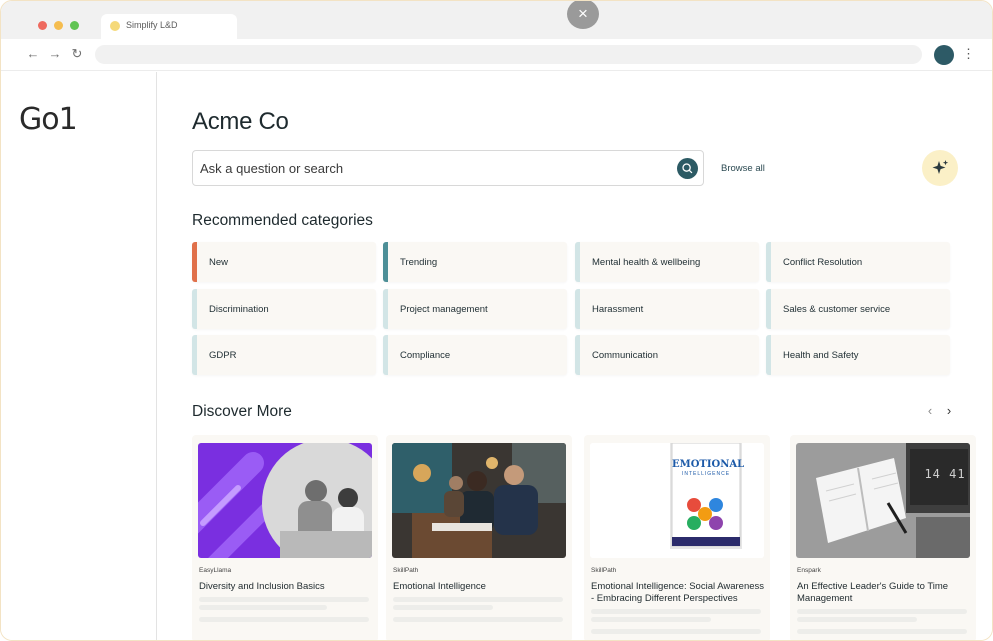 Image resolution: width=993 pixels, height=641 pixels. What do you see at coordinates (242, 411) in the screenshot?
I see `discover-more-heading: Discover More` at bounding box center [242, 411].